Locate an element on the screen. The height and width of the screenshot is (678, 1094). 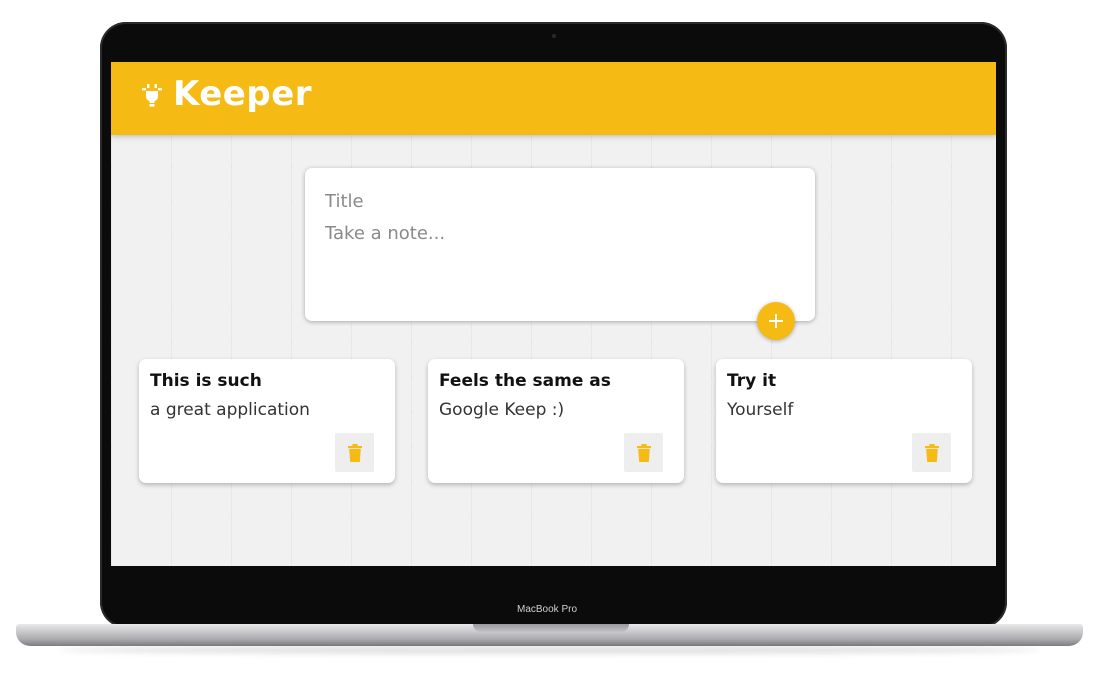
note-content: Google Keep :) is located at coordinates (502, 410).